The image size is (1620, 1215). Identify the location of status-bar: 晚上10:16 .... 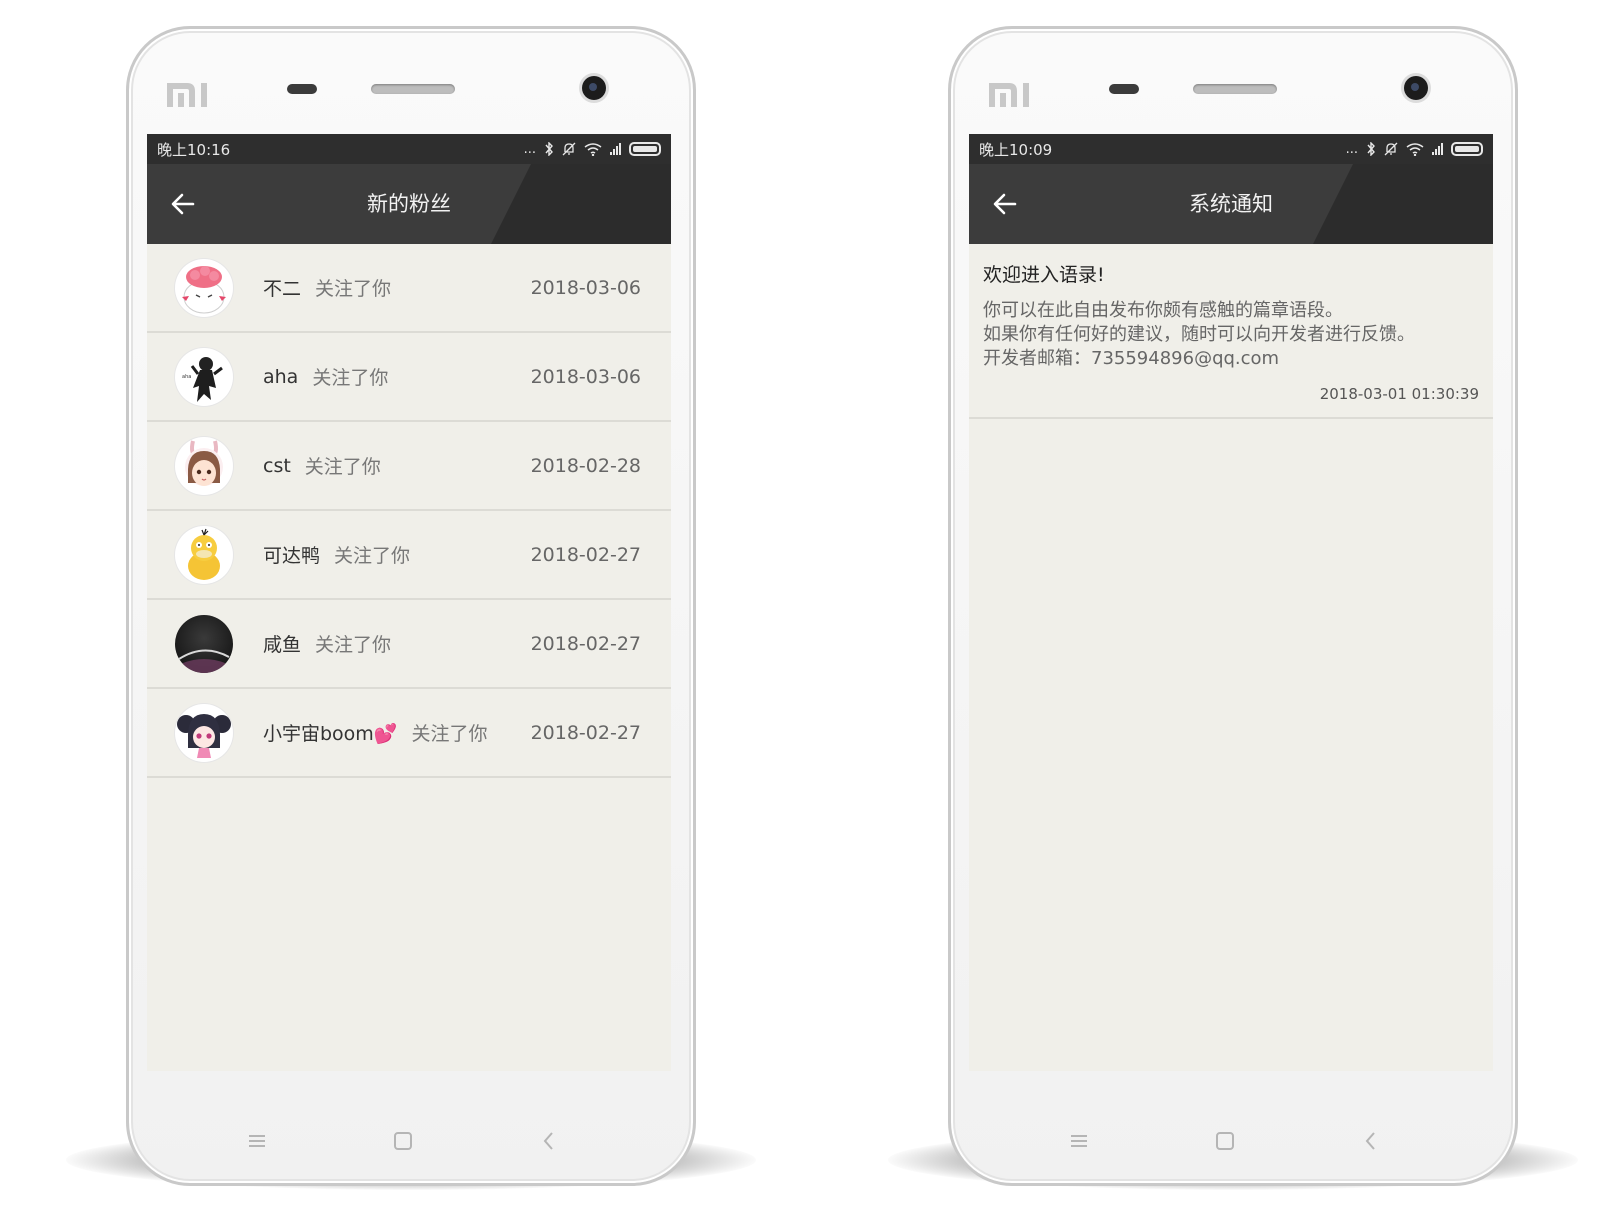
(409, 149).